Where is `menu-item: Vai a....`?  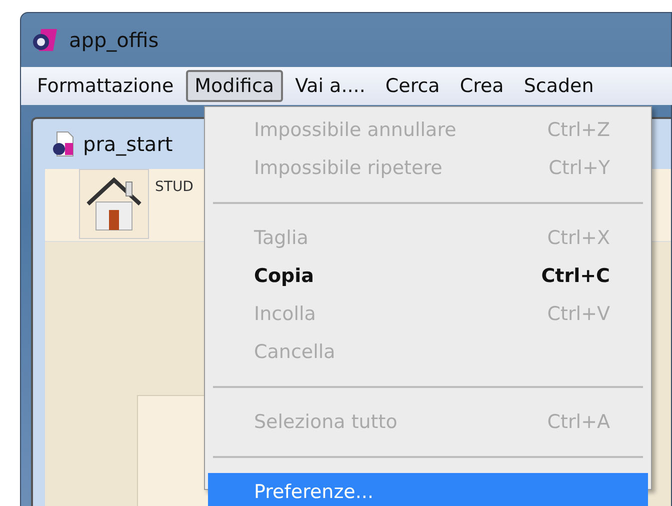 menu-item: Vai a.... is located at coordinates (330, 86).